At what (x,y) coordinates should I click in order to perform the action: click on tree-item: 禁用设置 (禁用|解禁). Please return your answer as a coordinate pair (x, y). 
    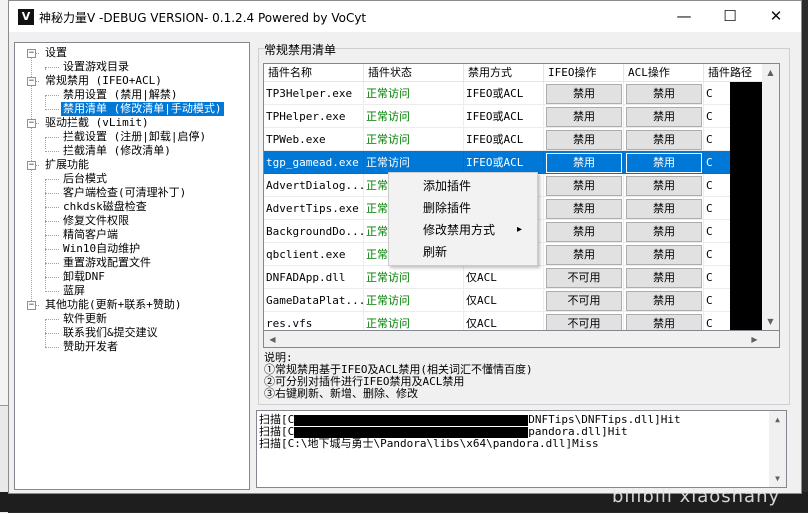
    Looking at the image, I should click on (120, 95).